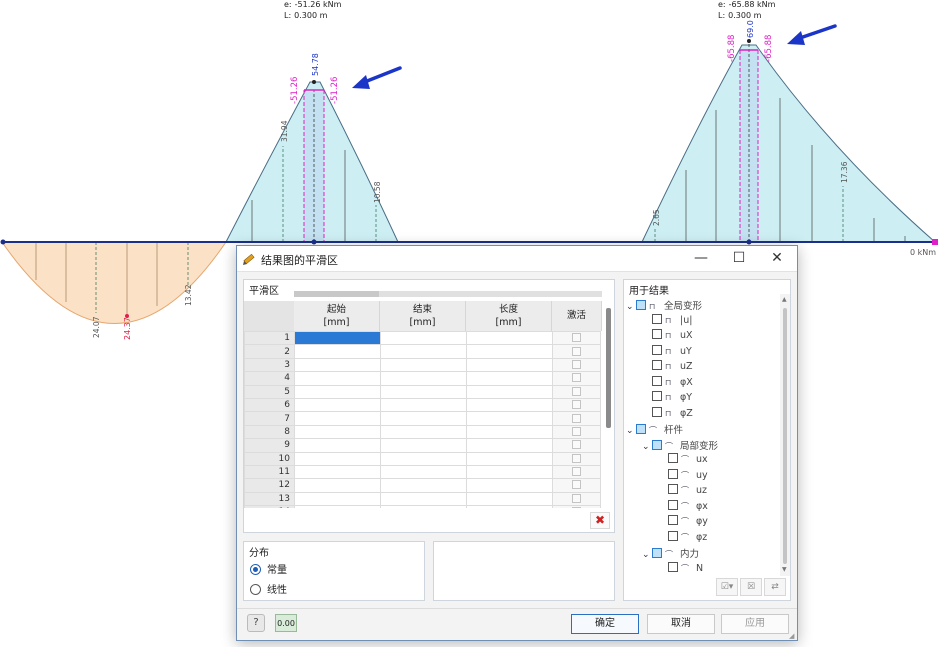 This screenshot has width=940, height=647. Describe the element at coordinates (664, 305) in the screenshot. I see `tree-item: ⌄ ⊓ 全局变形` at that location.